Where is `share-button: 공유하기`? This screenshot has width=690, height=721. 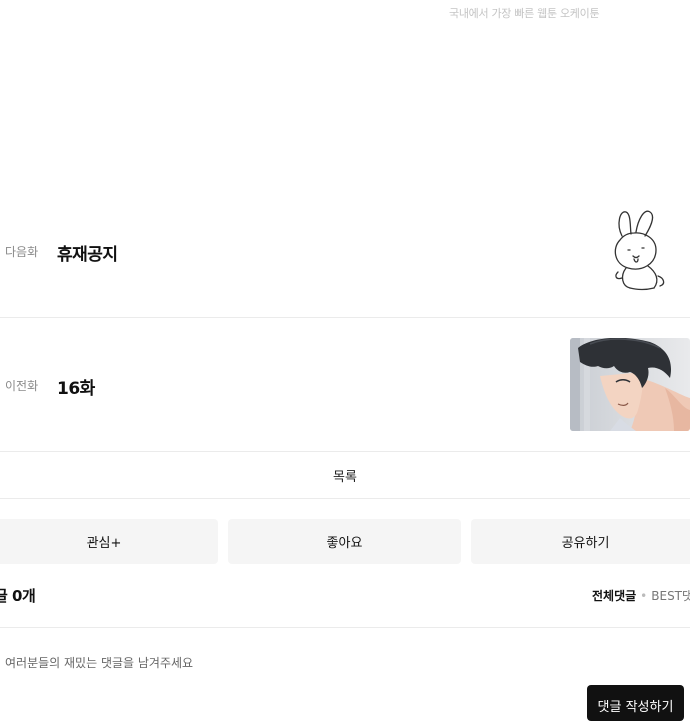 share-button: 공유하기 is located at coordinates (580, 541).